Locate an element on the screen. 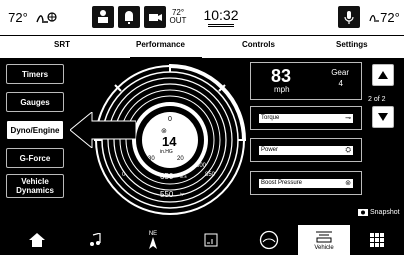  compass-arrow-icon is located at coordinates (153, 243).